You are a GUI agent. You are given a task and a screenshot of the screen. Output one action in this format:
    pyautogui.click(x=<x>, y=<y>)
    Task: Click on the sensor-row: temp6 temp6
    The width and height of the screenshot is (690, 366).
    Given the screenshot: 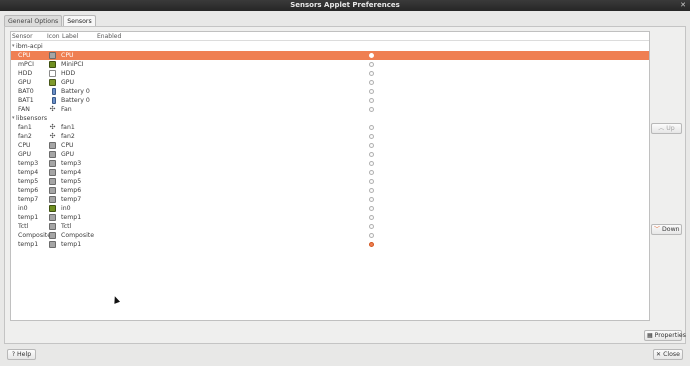 What is the action you would take?
    pyautogui.click(x=330, y=190)
    